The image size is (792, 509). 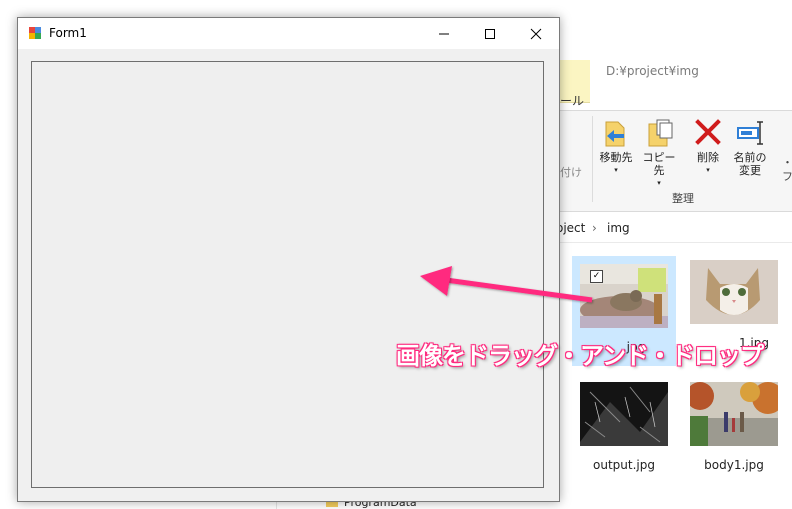 I want to click on drag-and-drop-caption: 画像をドラッグ・アンド・ドロップ, so click(x=580, y=356).